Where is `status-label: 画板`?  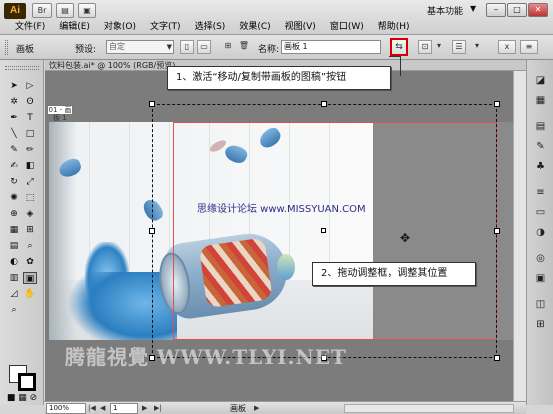 status-label: 画板 is located at coordinates (238, 408).